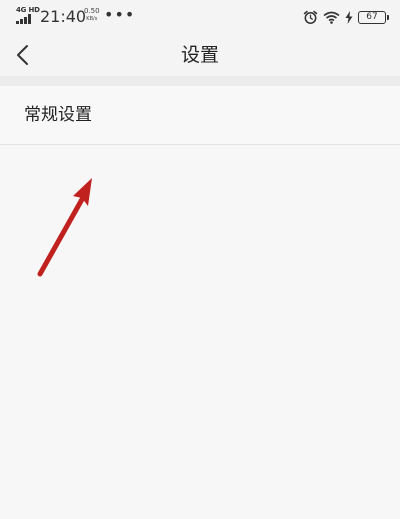 The width and height of the screenshot is (400, 519). What do you see at coordinates (25, 19) in the screenshot?
I see `signal-icon` at bounding box center [25, 19].